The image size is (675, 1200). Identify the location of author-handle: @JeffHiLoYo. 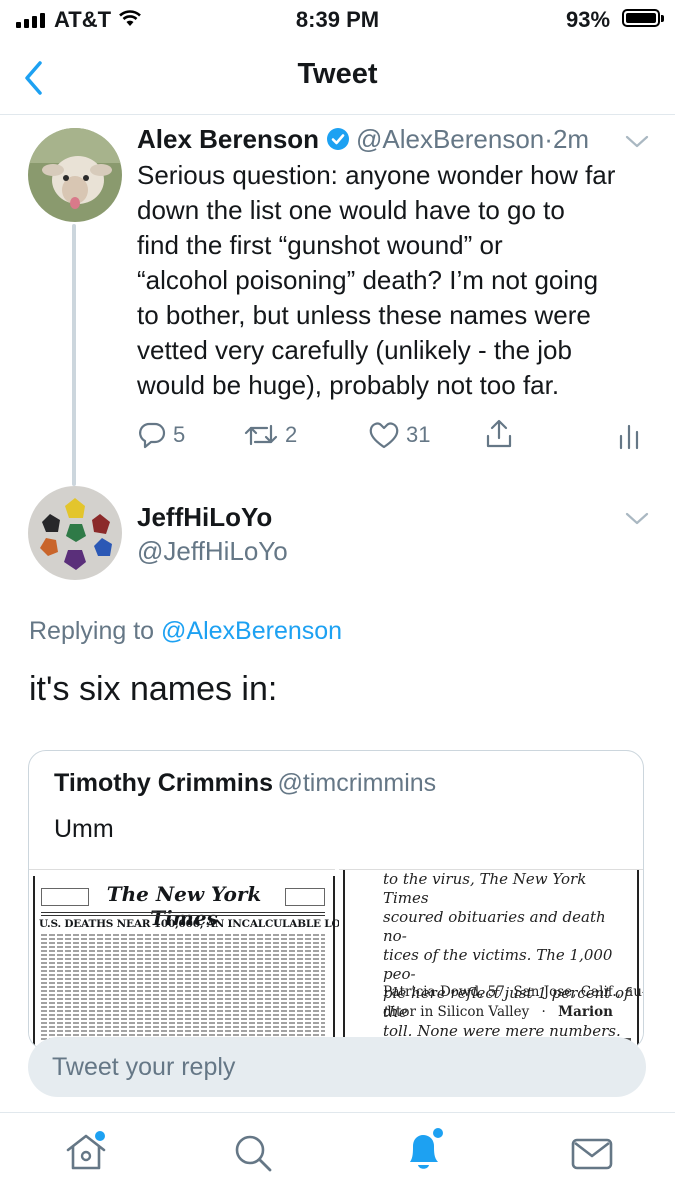
(212, 551).